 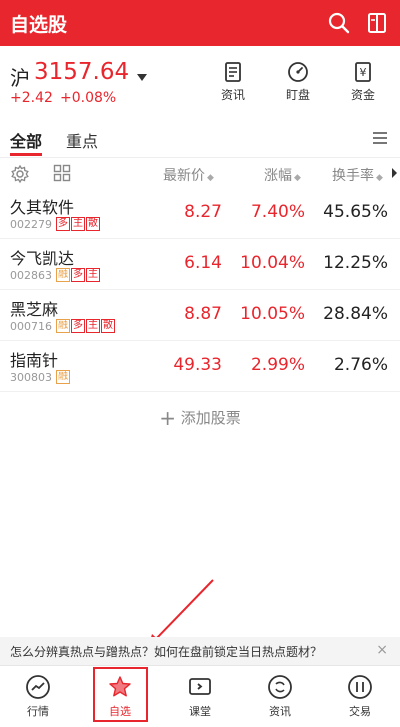 I want to click on trade-icon, so click(x=360, y=687).